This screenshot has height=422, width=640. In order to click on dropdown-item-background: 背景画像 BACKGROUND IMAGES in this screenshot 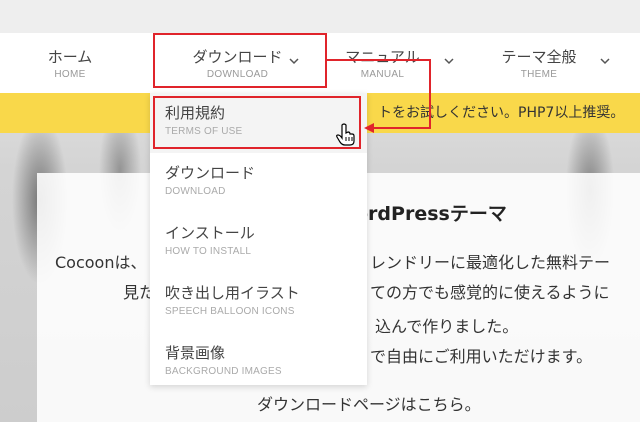, I will do `click(258, 363)`.